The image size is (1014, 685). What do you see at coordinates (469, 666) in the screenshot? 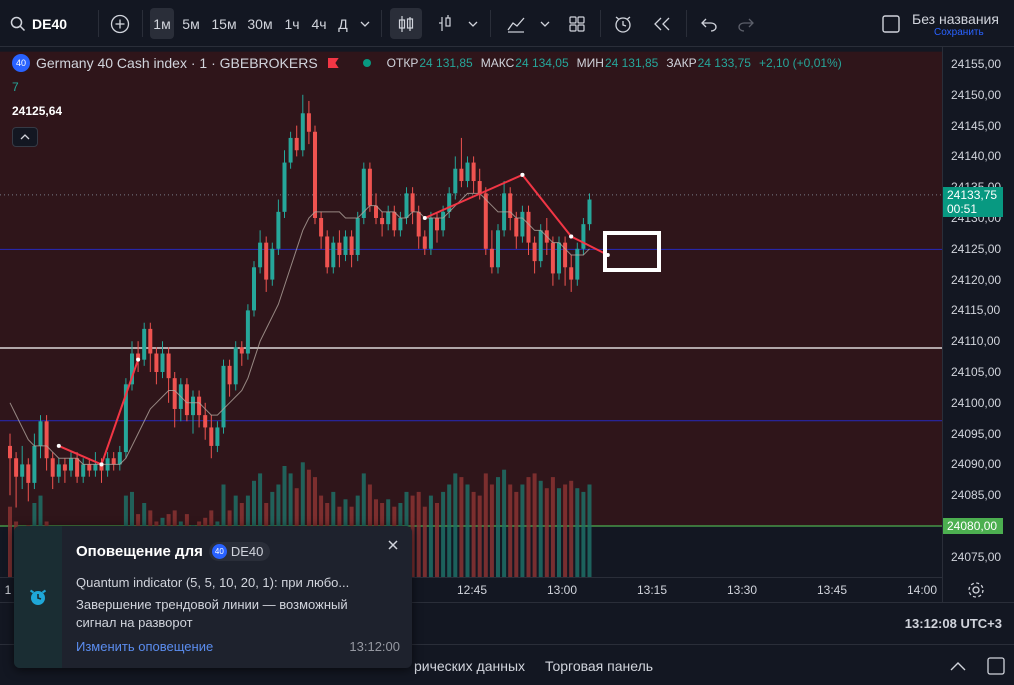
I see `tab-history: рических данных` at bounding box center [469, 666].